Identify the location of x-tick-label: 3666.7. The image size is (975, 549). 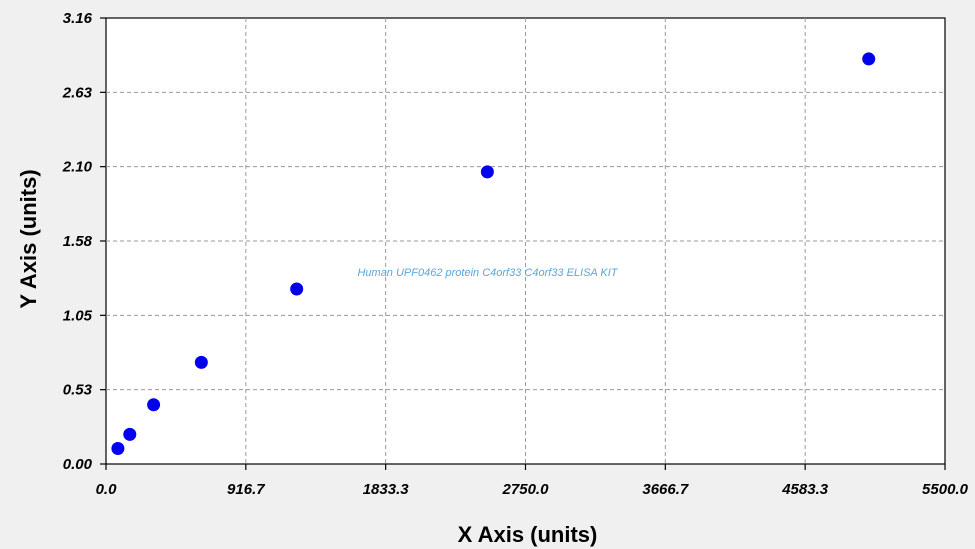
(665, 489).